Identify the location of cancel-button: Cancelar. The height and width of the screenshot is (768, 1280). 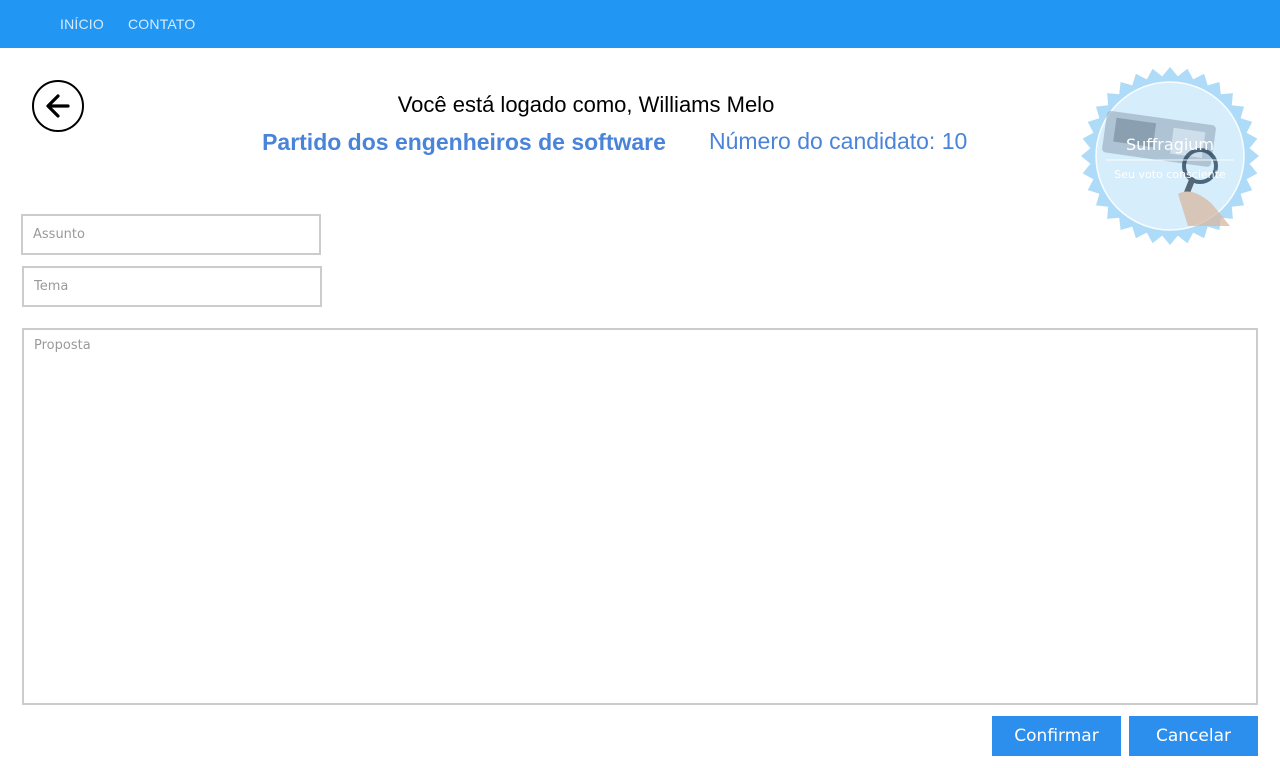
(1193, 736).